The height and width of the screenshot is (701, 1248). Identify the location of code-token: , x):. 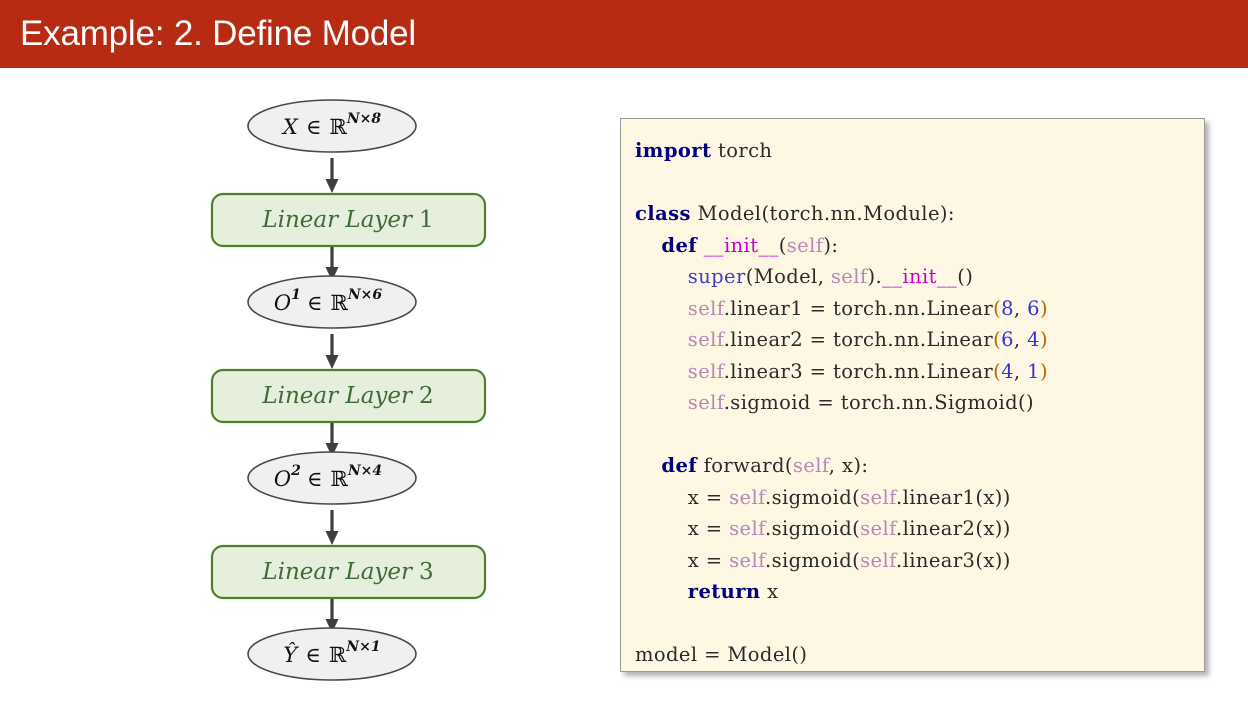
(848, 465).